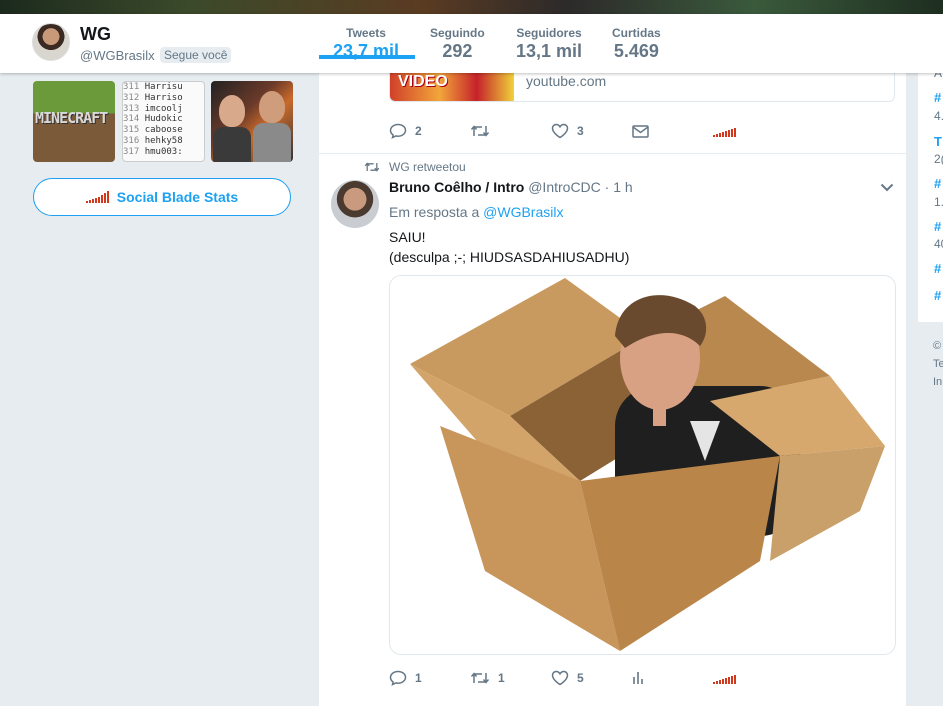 This screenshot has width=943, height=706. What do you see at coordinates (418, 131) in the screenshot?
I see `reply-count: 2` at bounding box center [418, 131].